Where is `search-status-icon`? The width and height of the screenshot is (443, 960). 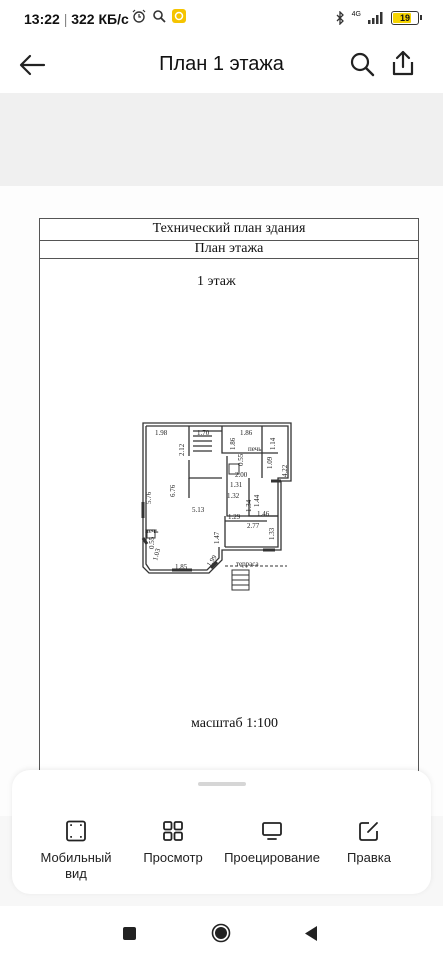 search-status-icon is located at coordinates (159, 16).